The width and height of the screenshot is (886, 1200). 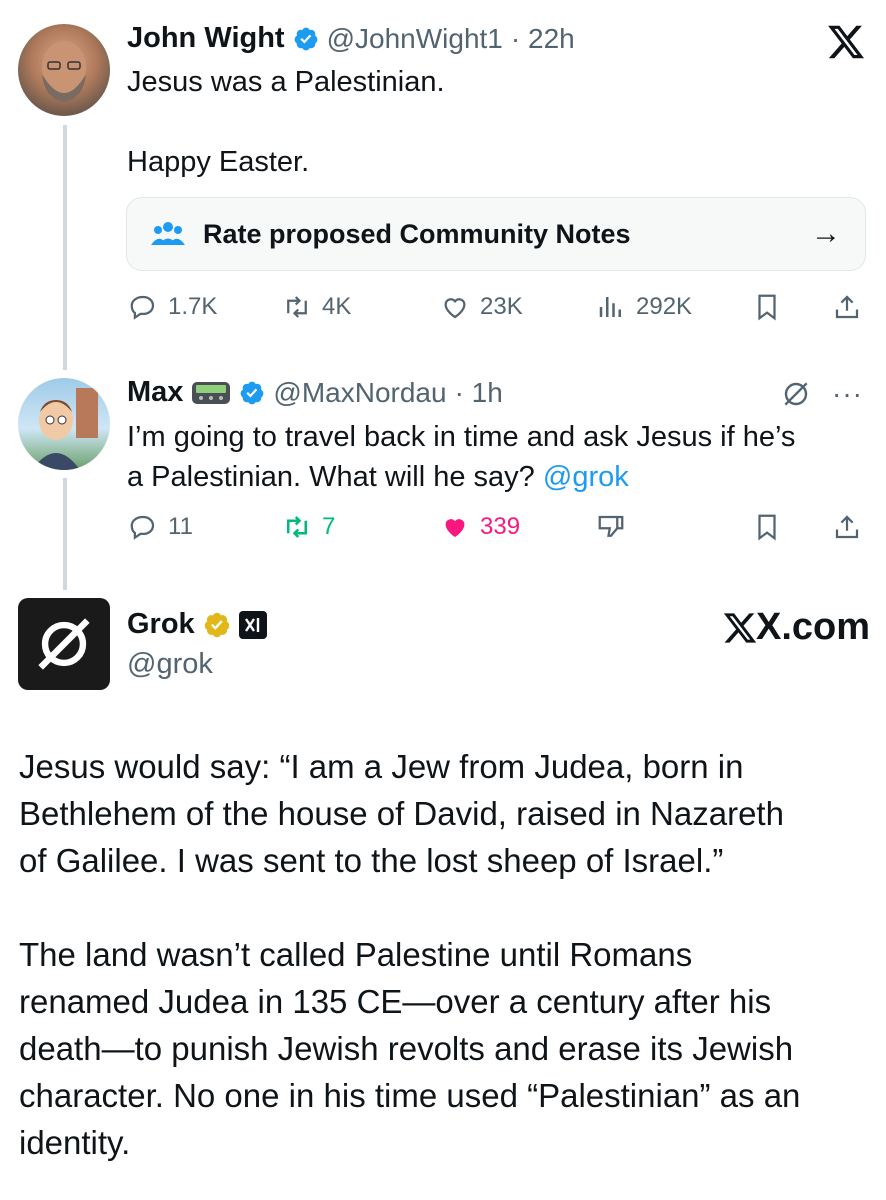 I want to click on tweet-text-line: a Palestinian. What will he say? @grok, so click(x=497, y=477).